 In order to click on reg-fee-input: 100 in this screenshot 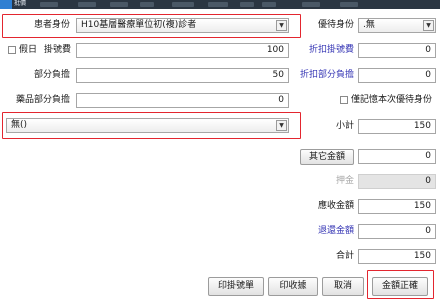, I will do `click(182, 50)`.